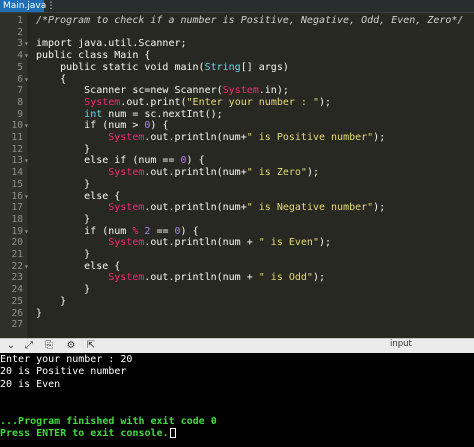 Image resolution: width=474 pixels, height=447 pixels. Describe the element at coordinates (237, 185) in the screenshot. I see `code-line: 15 }` at that location.